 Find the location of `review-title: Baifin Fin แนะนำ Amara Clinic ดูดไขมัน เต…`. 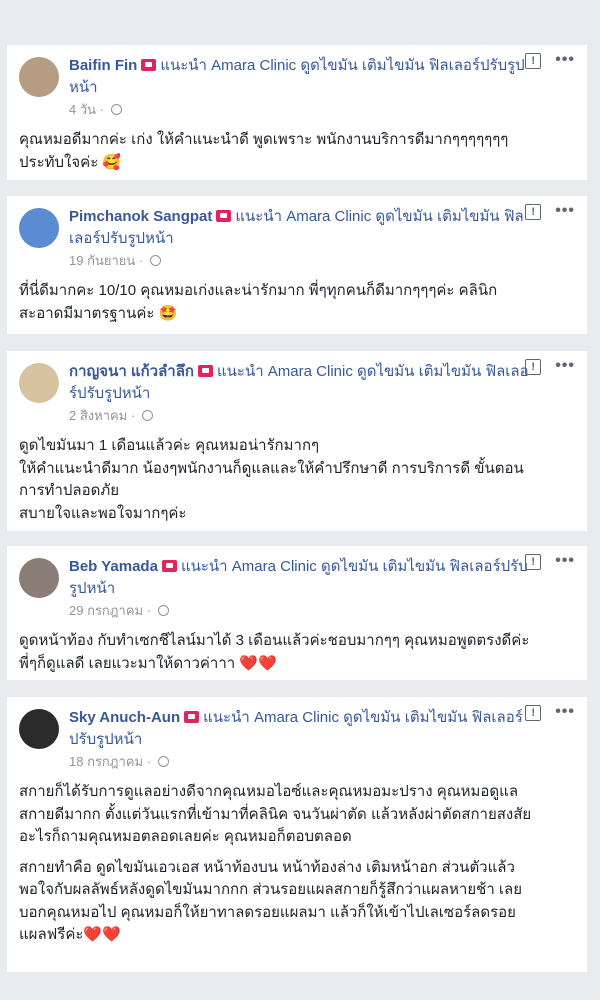

review-title: Baifin Fin แนะนำ Amara Clinic ดูดไขมัน เต… is located at coordinates (299, 77).